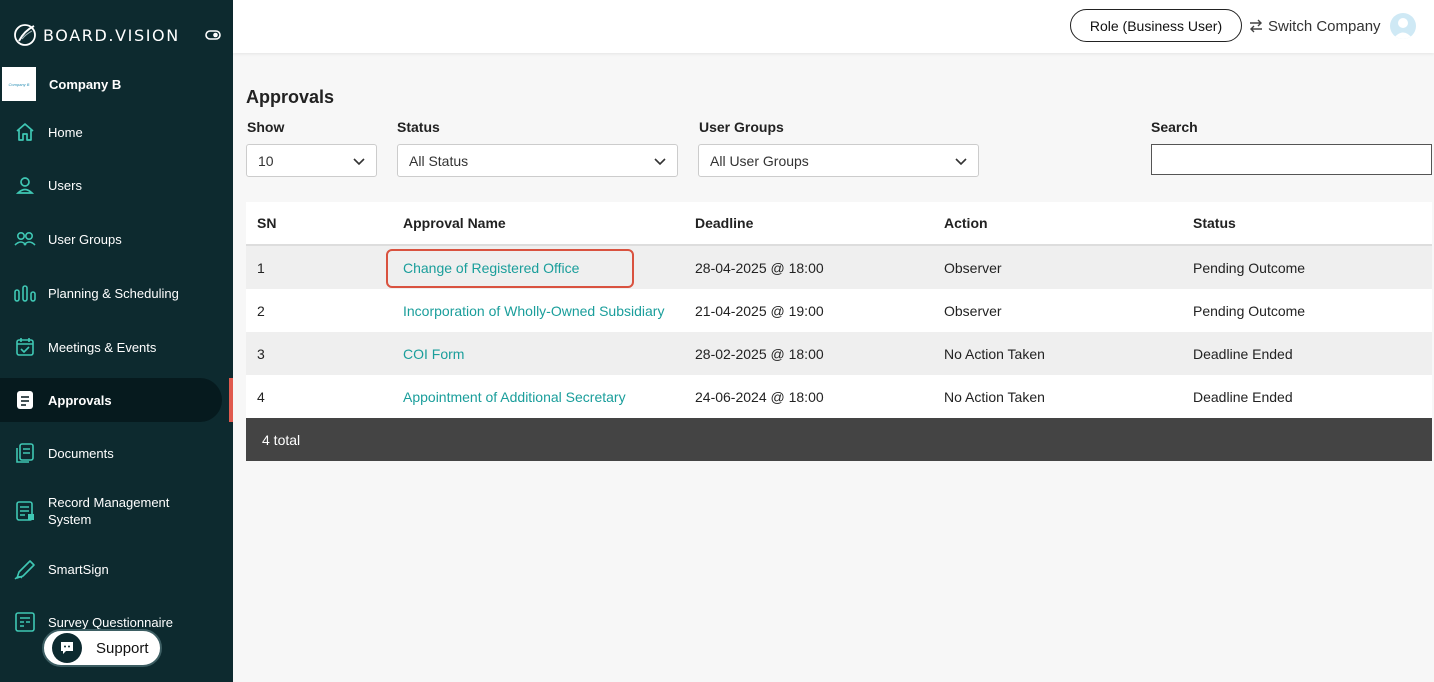 The image size is (1434, 682). I want to click on column-header-approval-name: Approval Name, so click(454, 223).